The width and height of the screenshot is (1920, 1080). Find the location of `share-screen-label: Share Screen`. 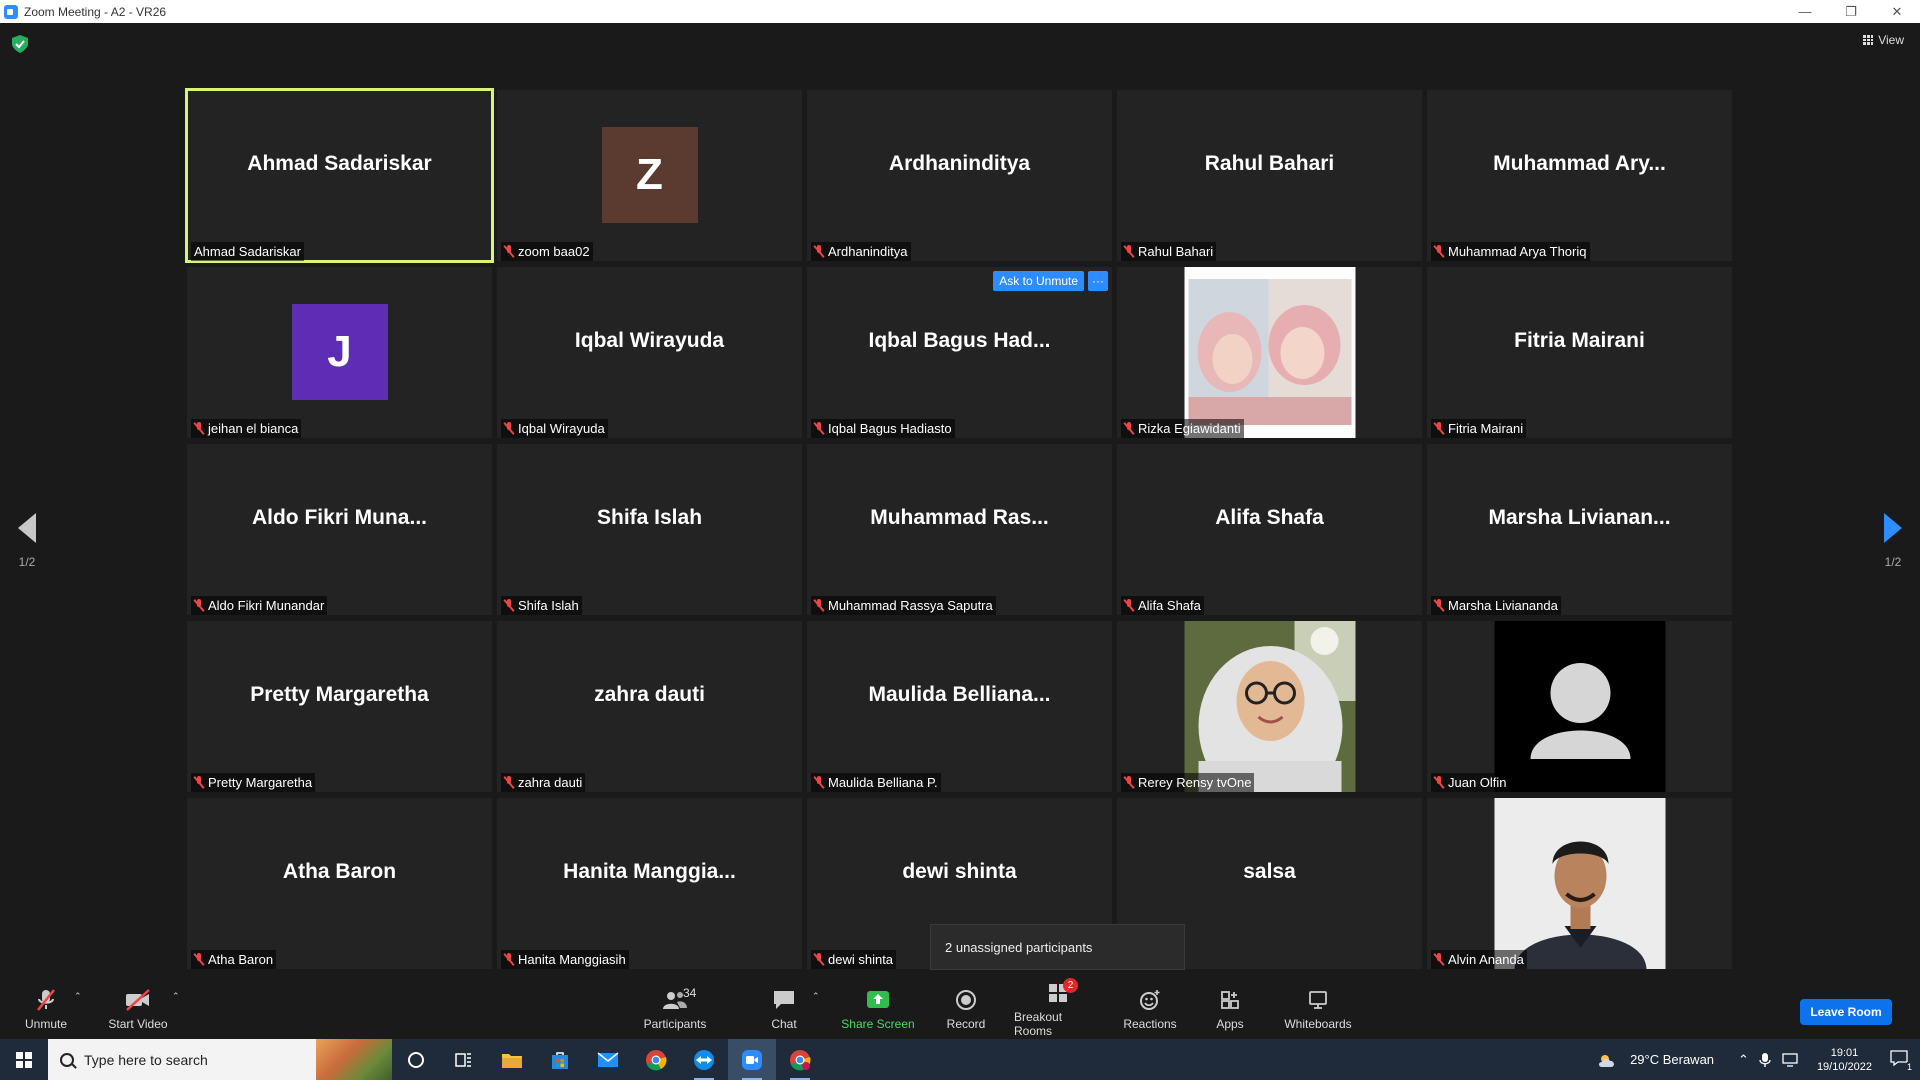

share-screen-label: Share Screen is located at coordinates (878, 1023).